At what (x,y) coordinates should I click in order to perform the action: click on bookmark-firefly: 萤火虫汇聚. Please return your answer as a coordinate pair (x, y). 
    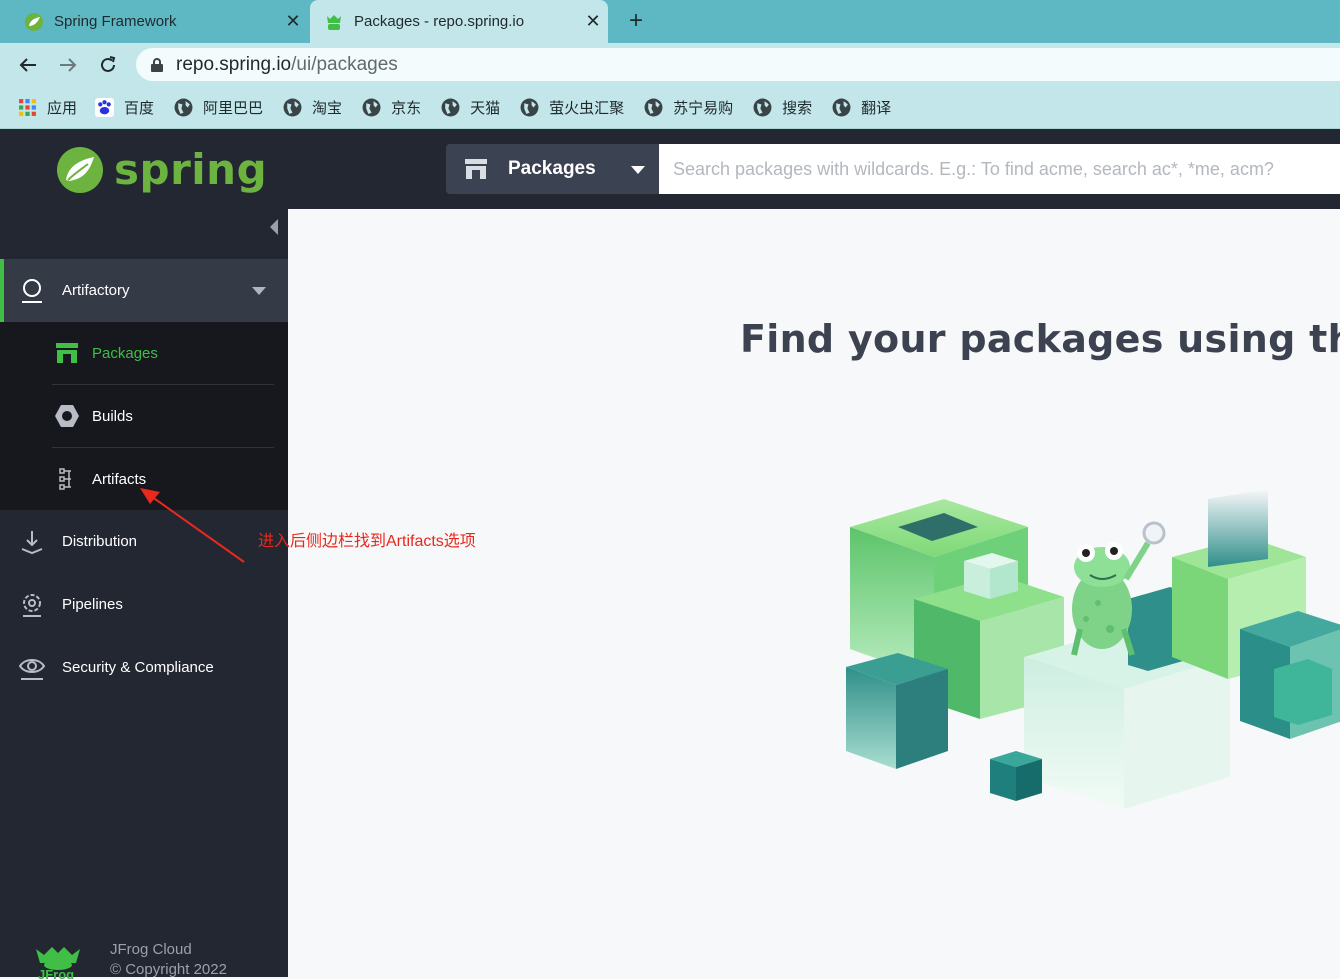
    Looking at the image, I should click on (572, 107).